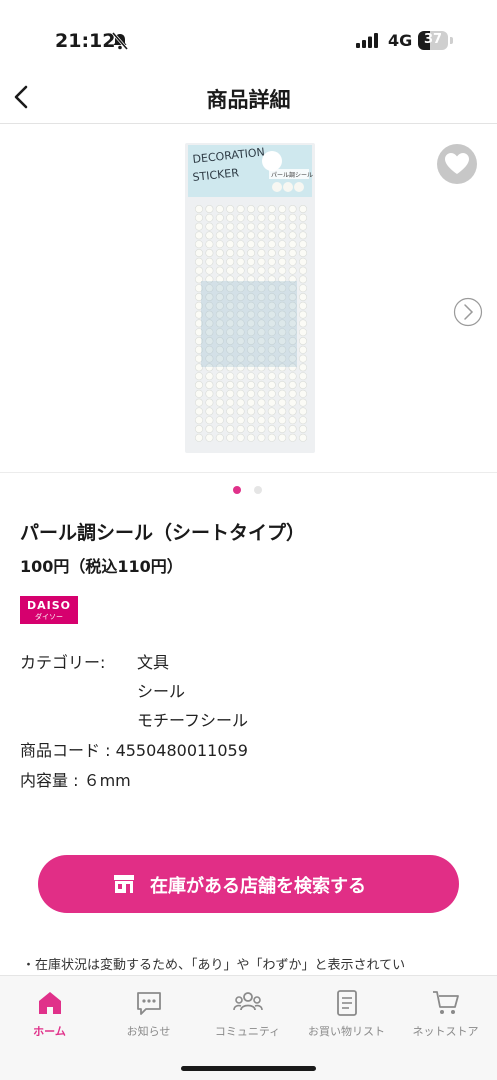  What do you see at coordinates (250, 491) in the screenshot?
I see `gallery-pagination` at bounding box center [250, 491].